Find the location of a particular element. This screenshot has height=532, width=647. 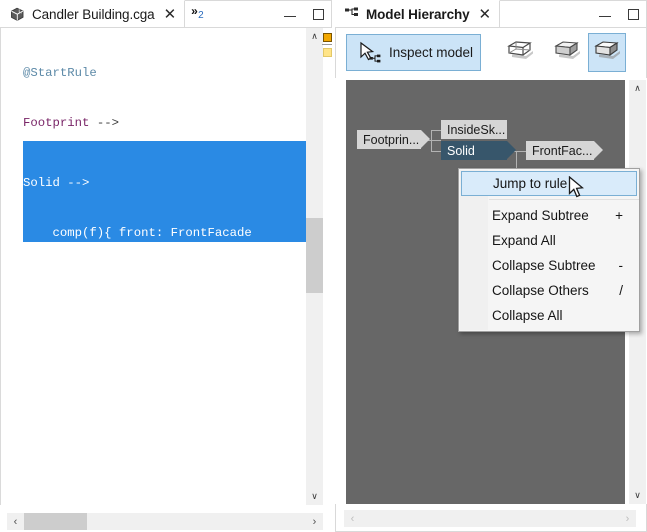

hierarchy-toolbar: Inspect model is located at coordinates (491, 53).